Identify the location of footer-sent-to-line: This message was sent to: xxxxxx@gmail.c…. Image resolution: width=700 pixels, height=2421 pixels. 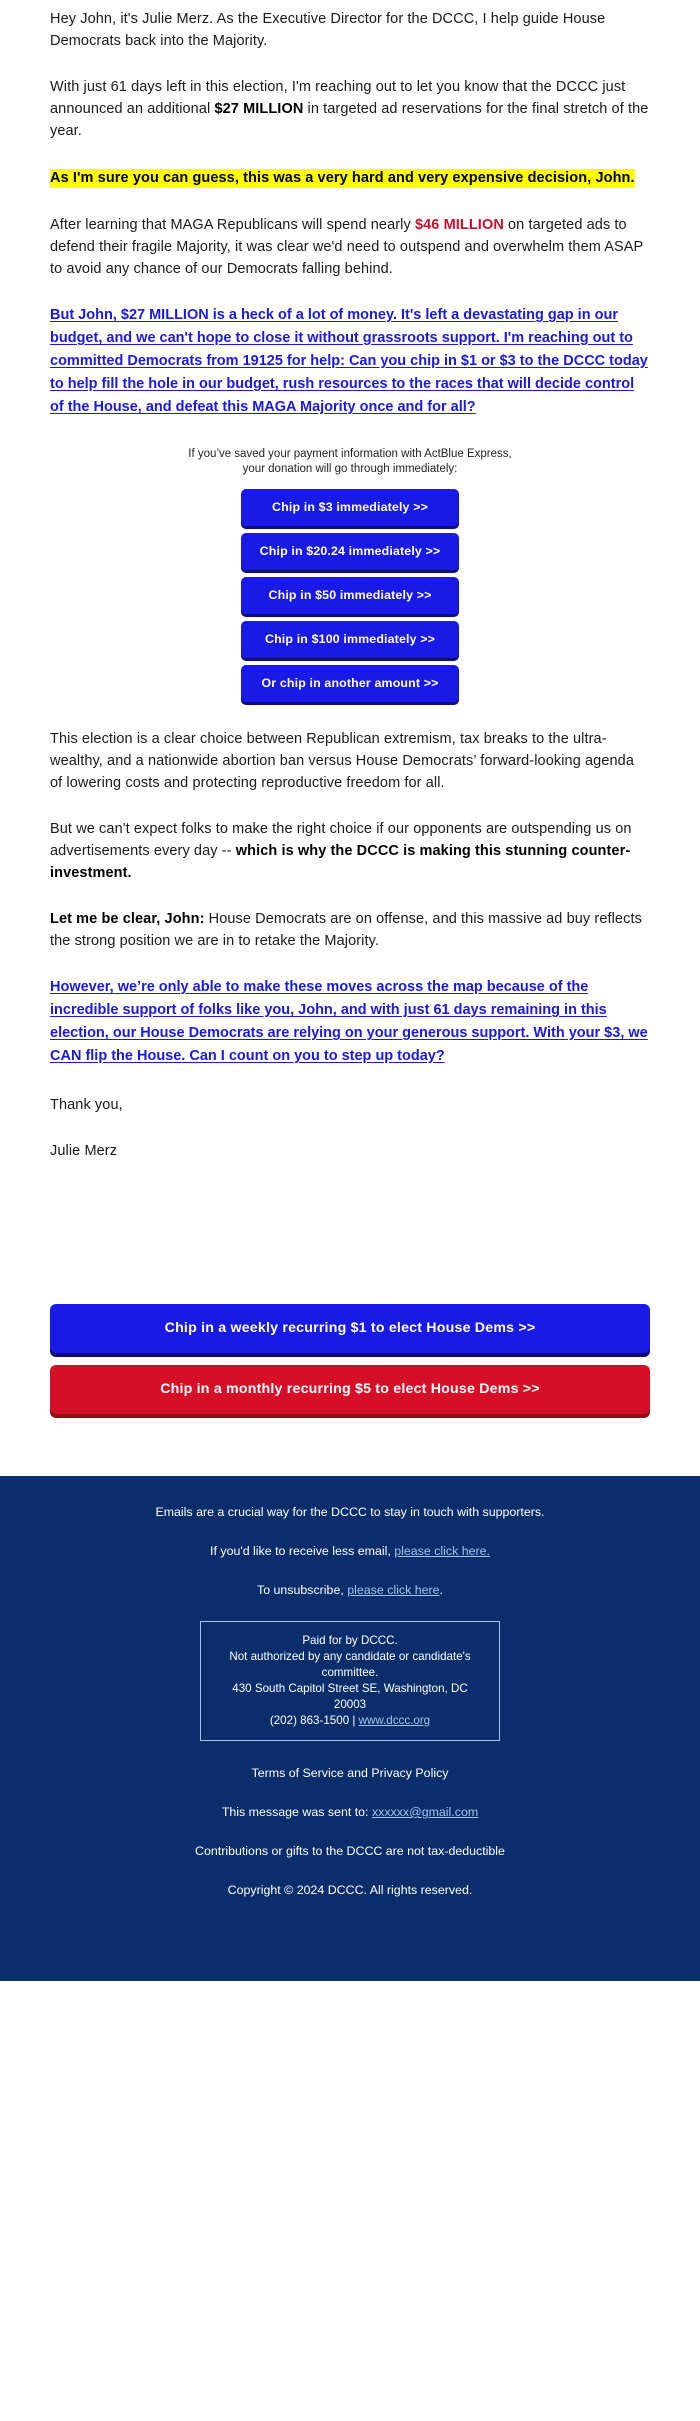
(350, 1812).